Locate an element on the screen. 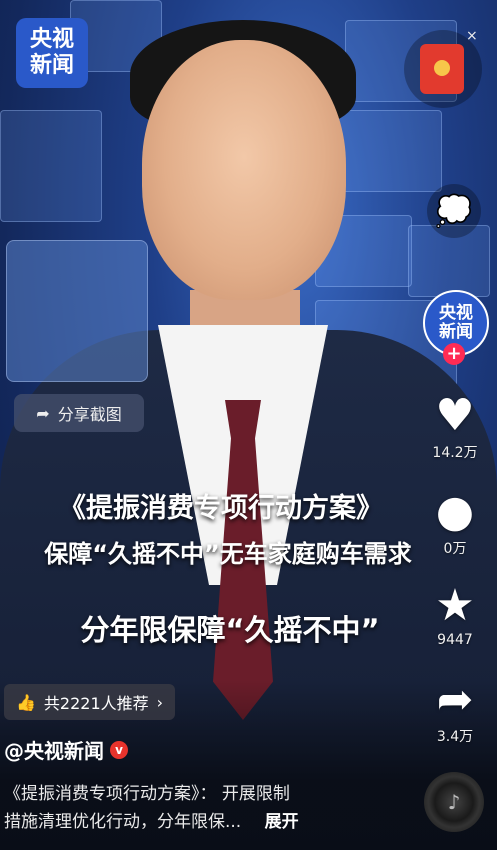 Image resolution: width=497 pixels, height=850 pixels. envelope-seal is located at coordinates (442, 68).